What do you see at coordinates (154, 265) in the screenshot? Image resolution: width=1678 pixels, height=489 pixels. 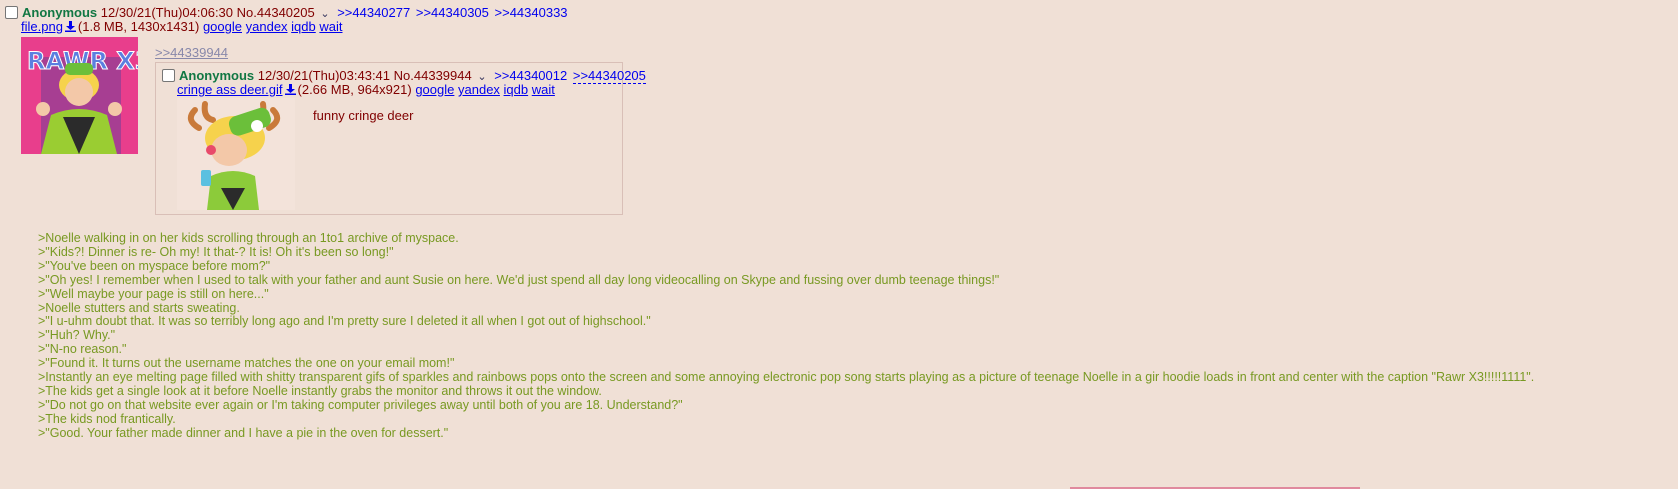 I see `greentext-line: >"You've been on myspace before mom?"` at bounding box center [154, 265].